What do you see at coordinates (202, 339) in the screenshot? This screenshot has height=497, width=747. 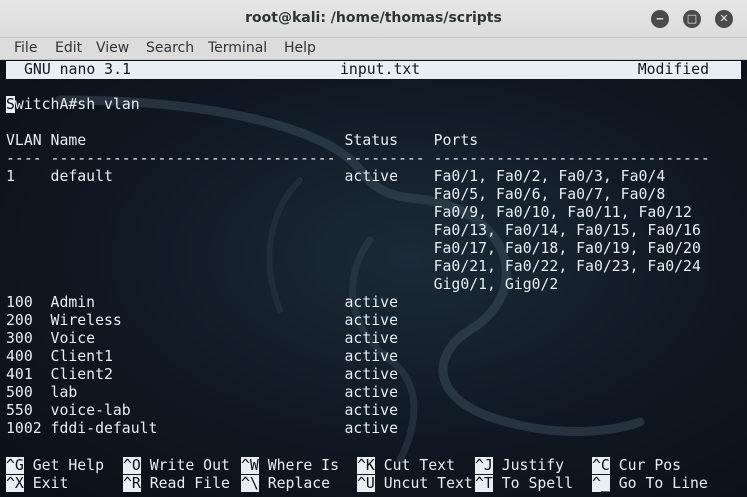 I see `text-line: 300 Voice active` at bounding box center [202, 339].